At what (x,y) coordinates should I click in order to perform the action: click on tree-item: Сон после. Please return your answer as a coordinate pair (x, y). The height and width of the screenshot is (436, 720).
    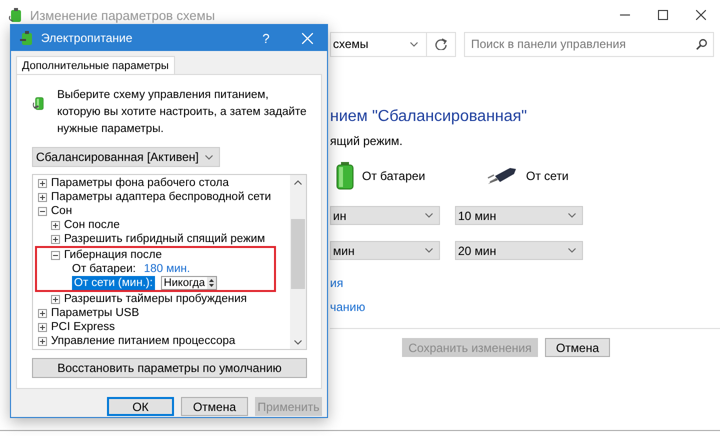
    Looking at the image, I should click on (92, 225).